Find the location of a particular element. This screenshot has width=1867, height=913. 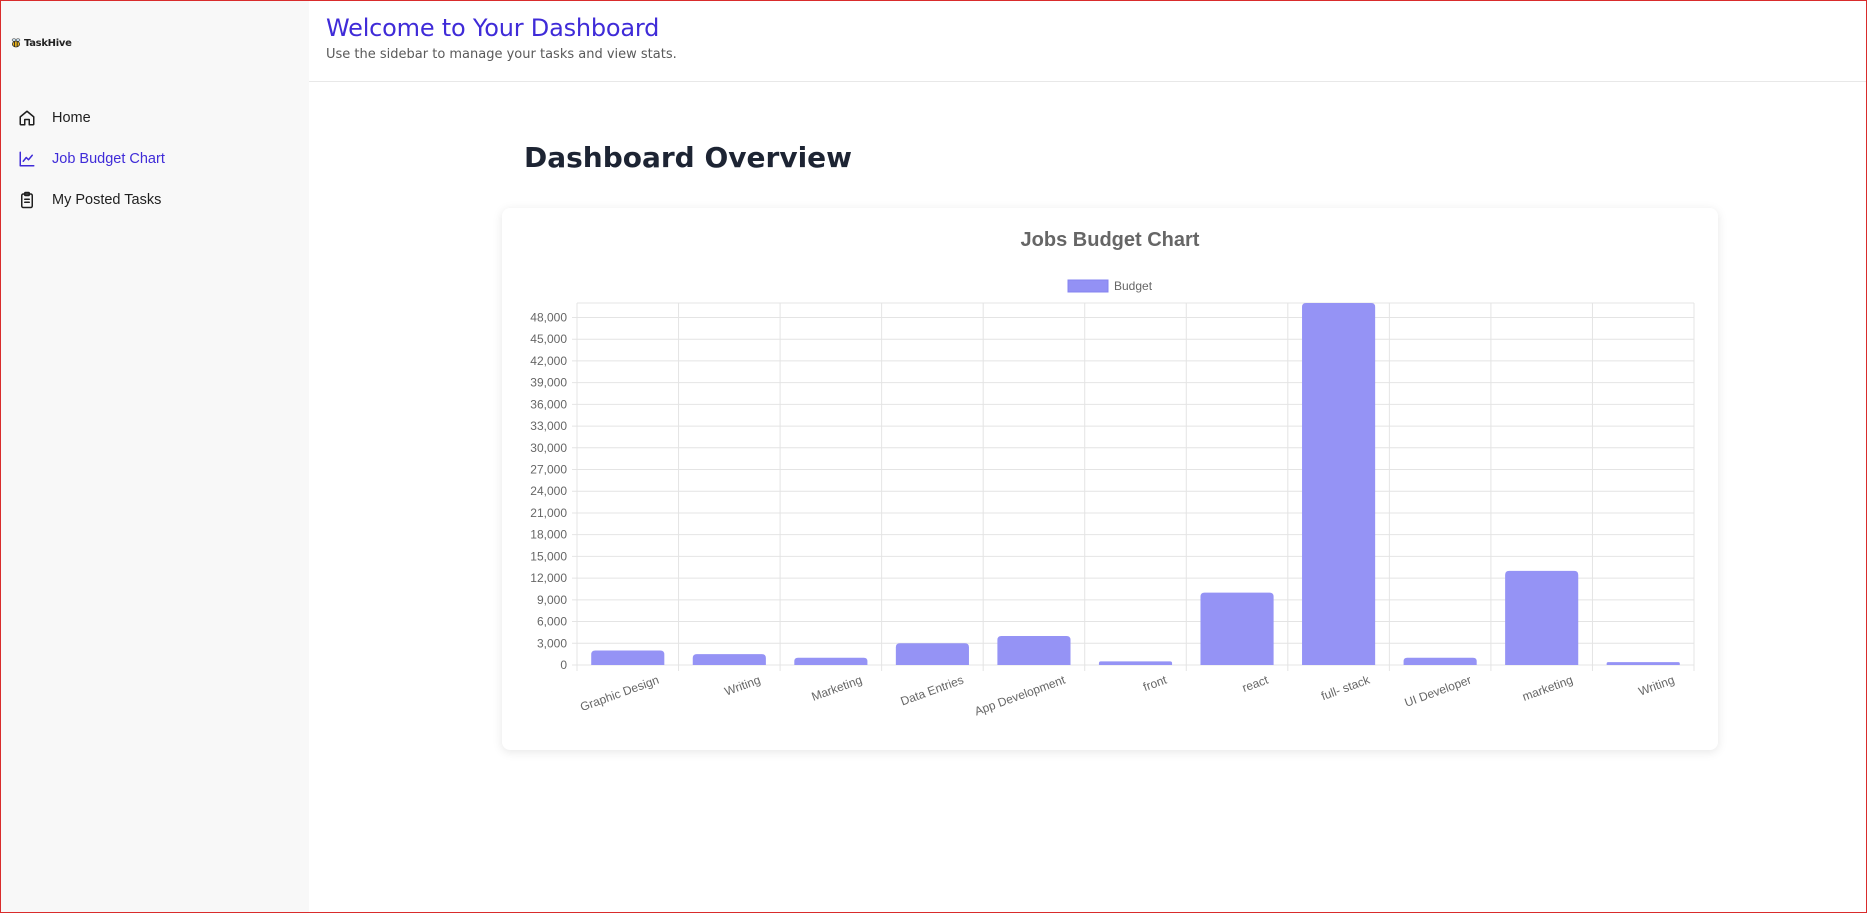

x-tick-label: UI Developer is located at coordinates (1438, 691).